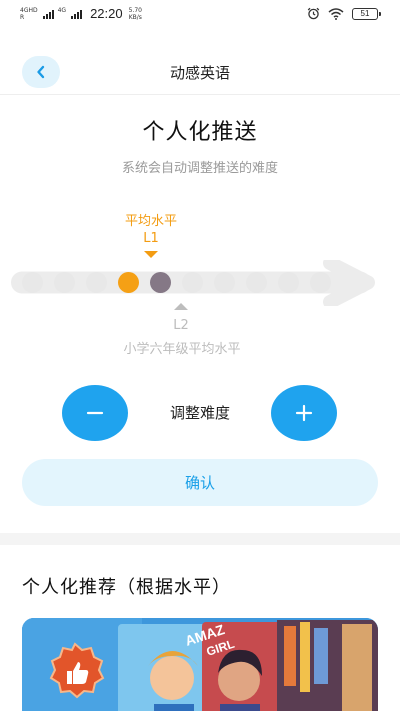  I want to click on minus-icon, so click(95, 413).